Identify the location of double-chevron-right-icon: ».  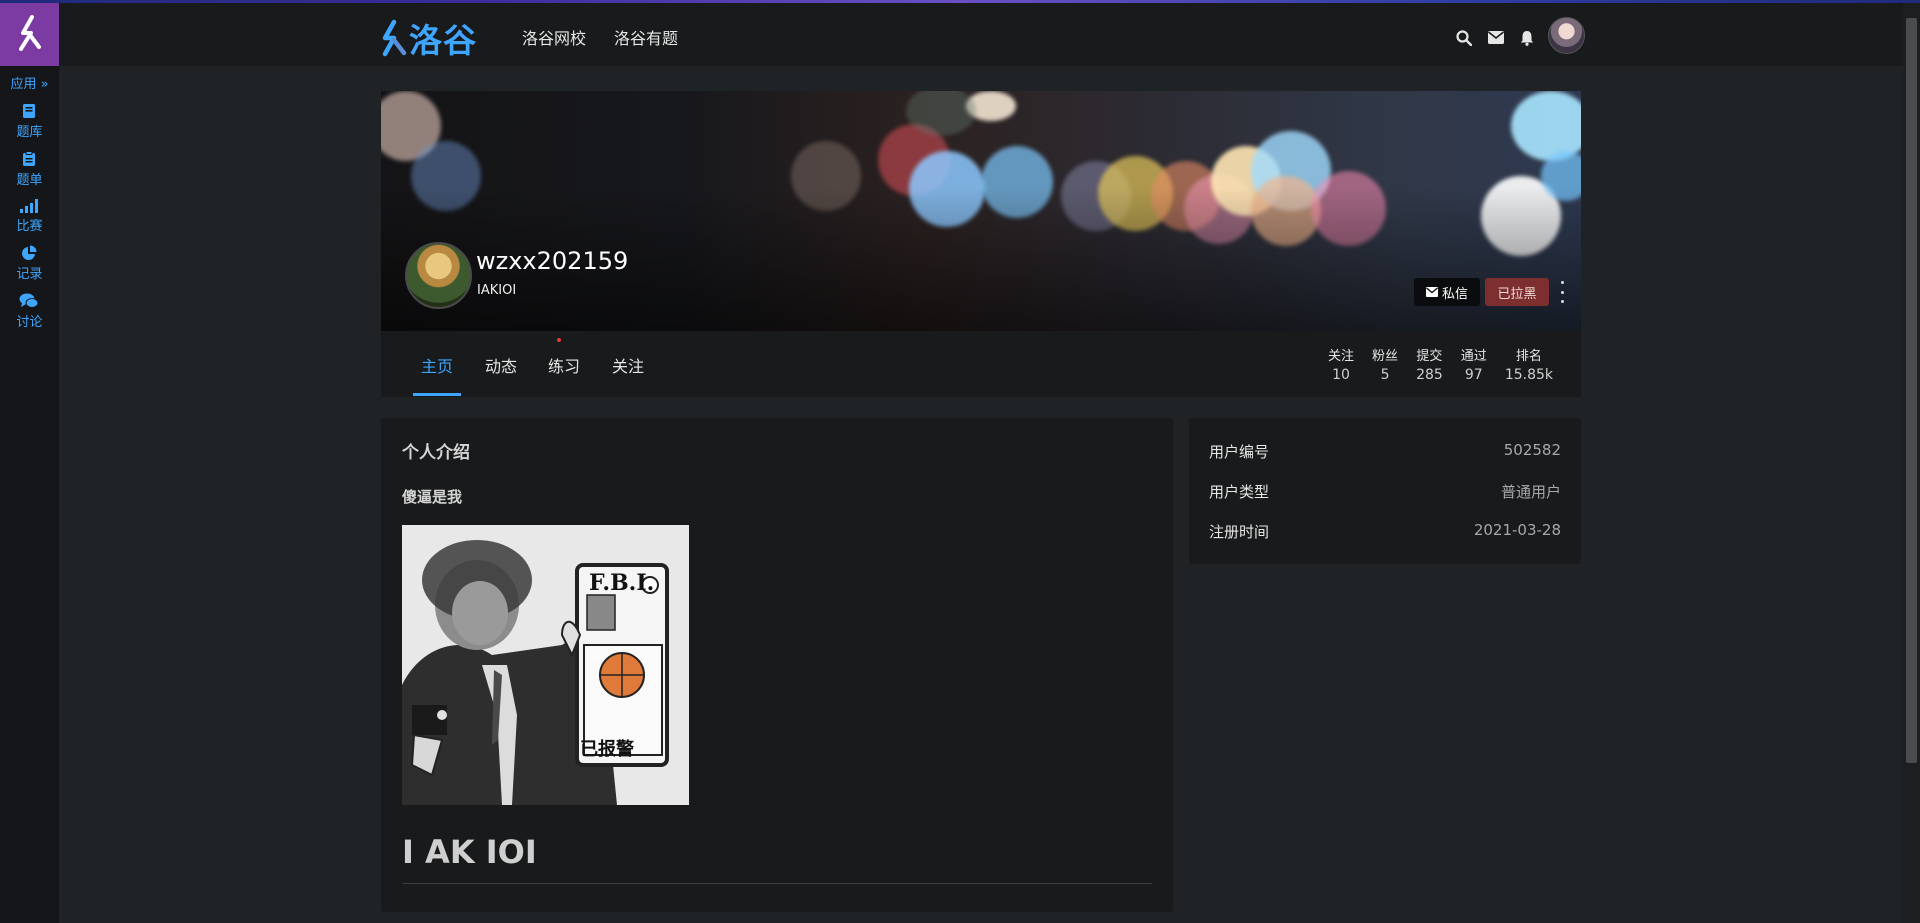
(42, 84).